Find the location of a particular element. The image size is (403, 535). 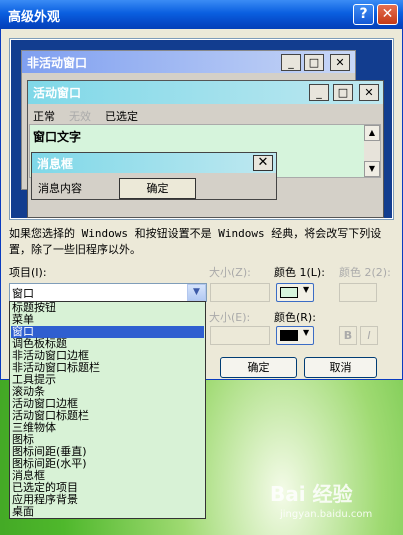

color1-swatch is located at coordinates (289, 292).